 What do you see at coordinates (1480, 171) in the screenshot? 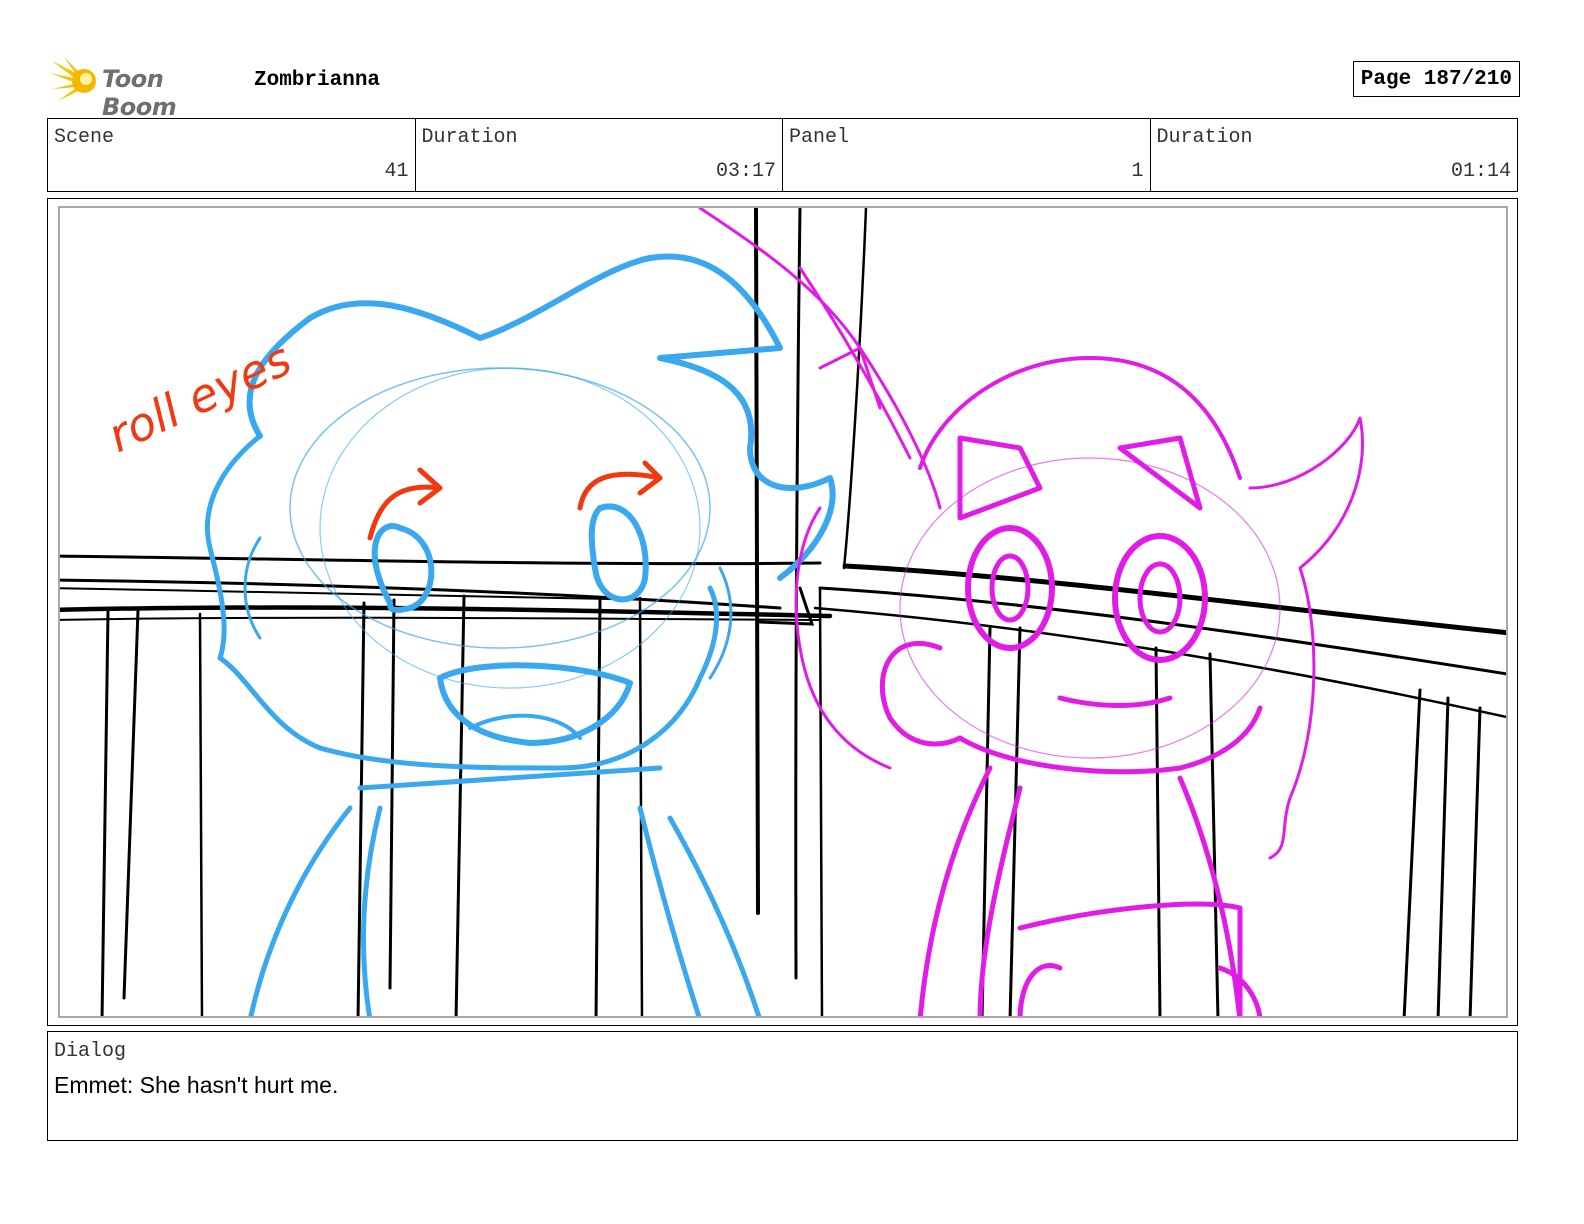
I see `panel-duration-value: 01:14` at bounding box center [1480, 171].